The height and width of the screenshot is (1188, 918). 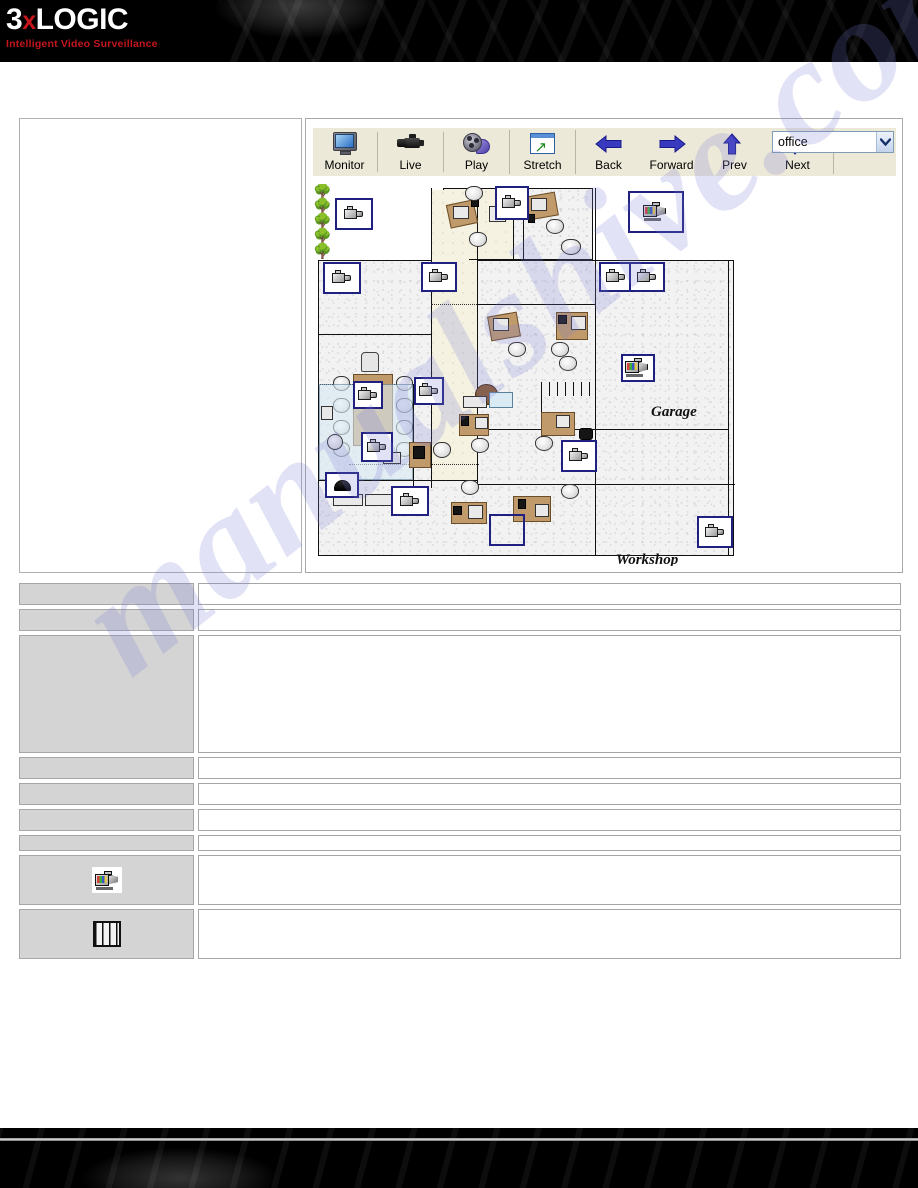 What do you see at coordinates (160, 345) in the screenshot?
I see `left-description-panel` at bounding box center [160, 345].